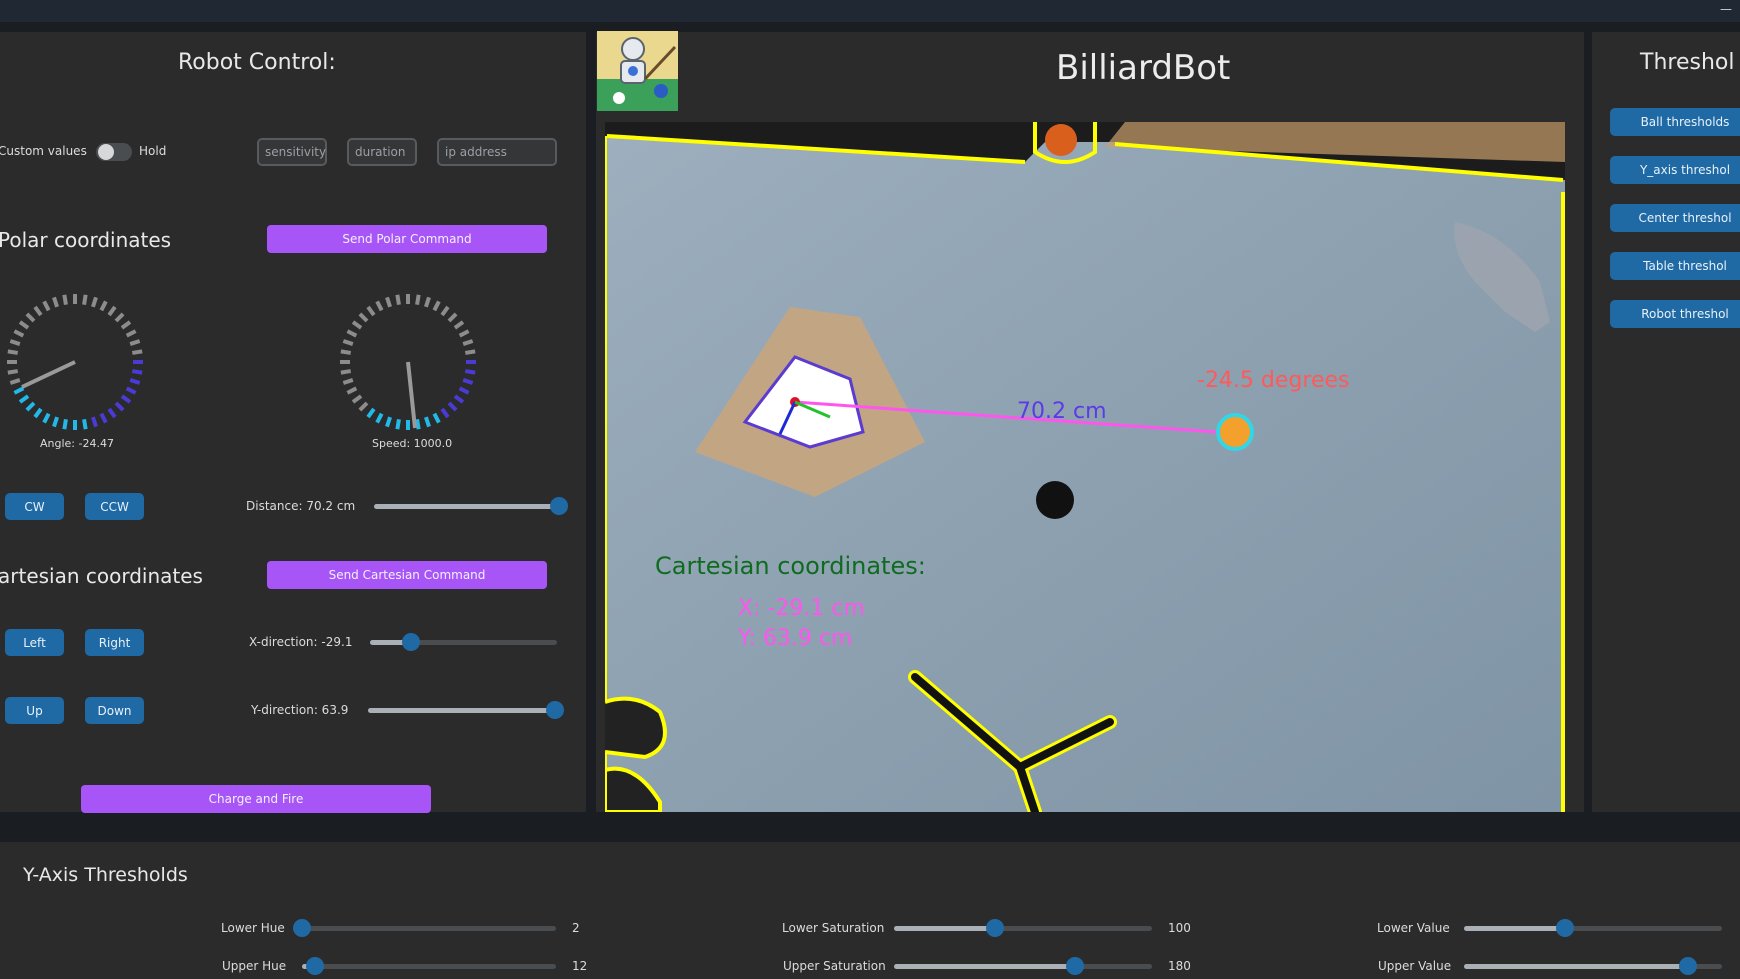 Image resolution: width=1740 pixels, height=979 pixels. What do you see at coordinates (382, 152) in the screenshot?
I see `duration-input: duration` at bounding box center [382, 152].